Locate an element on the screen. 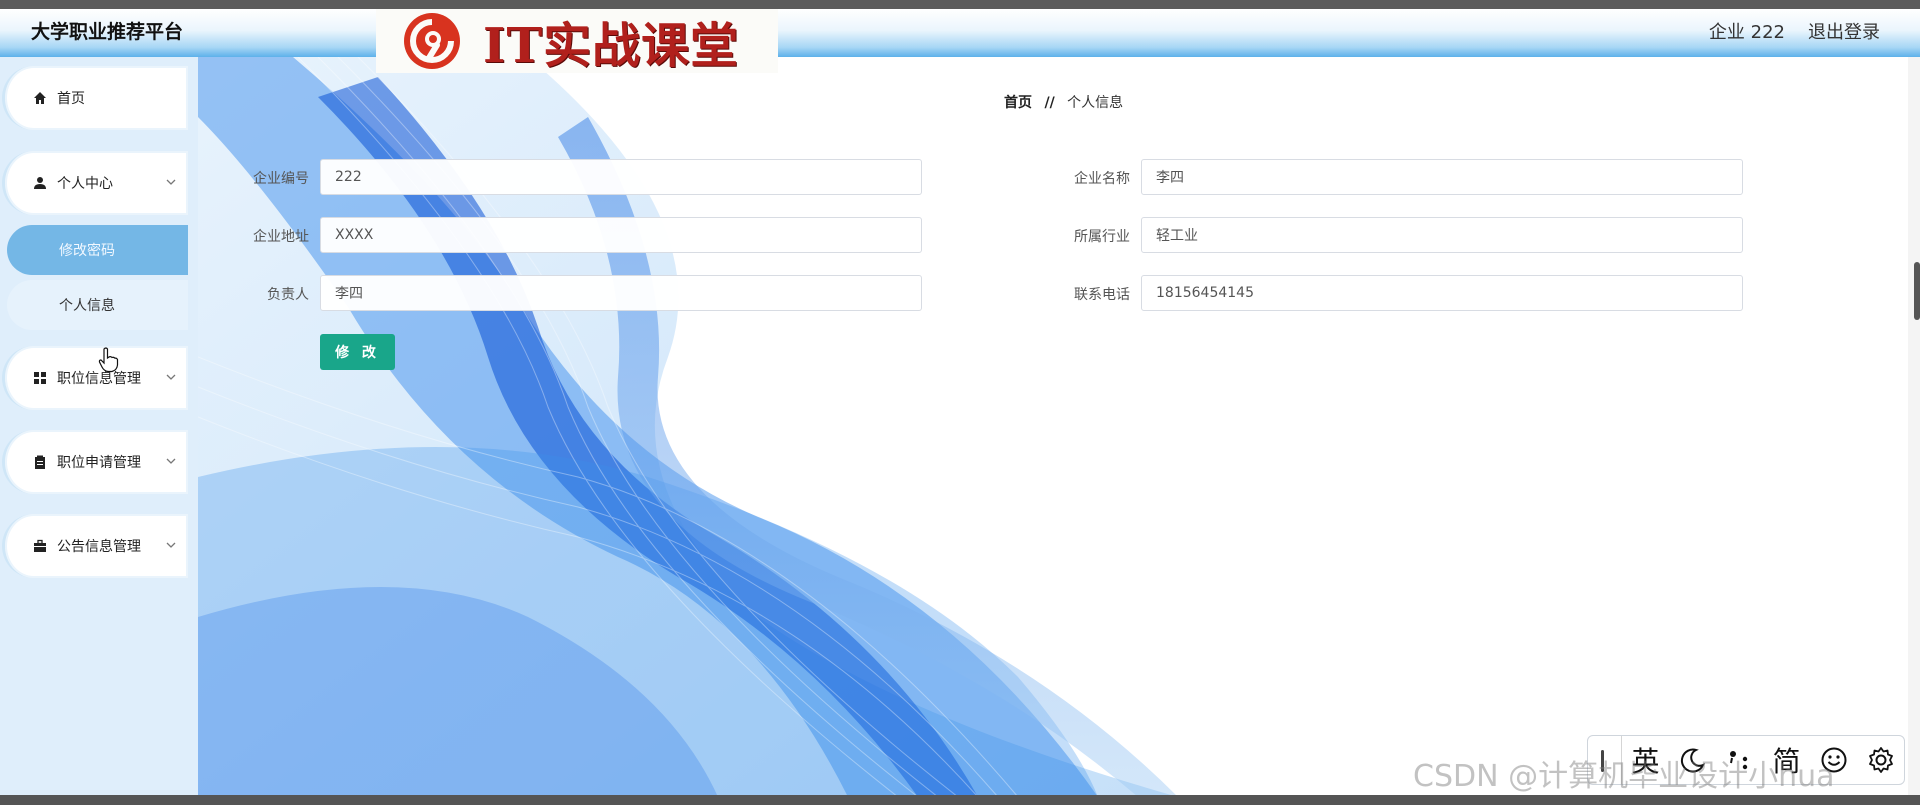 This screenshot has width=1920, height=805. industry-input is located at coordinates (1442, 235).